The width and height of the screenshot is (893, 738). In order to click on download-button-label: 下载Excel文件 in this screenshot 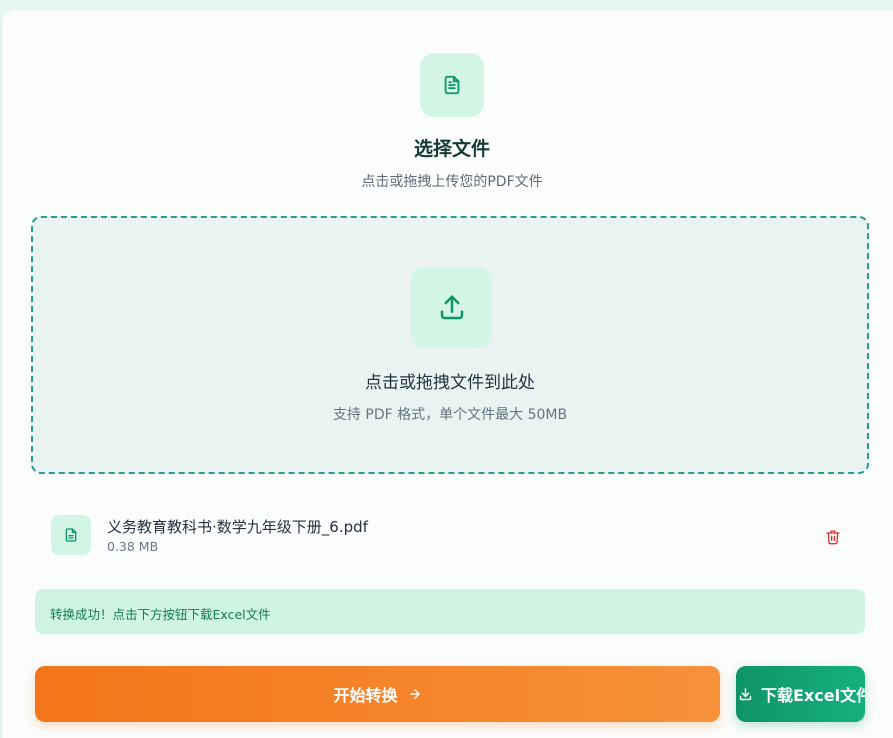, I will do `click(813, 695)`.